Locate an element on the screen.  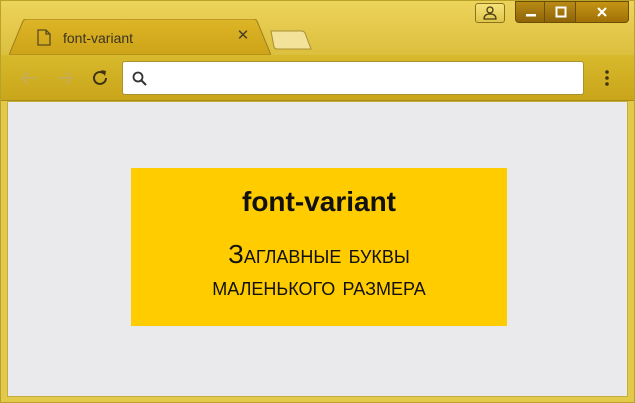
reload-icon is located at coordinates (100, 78).